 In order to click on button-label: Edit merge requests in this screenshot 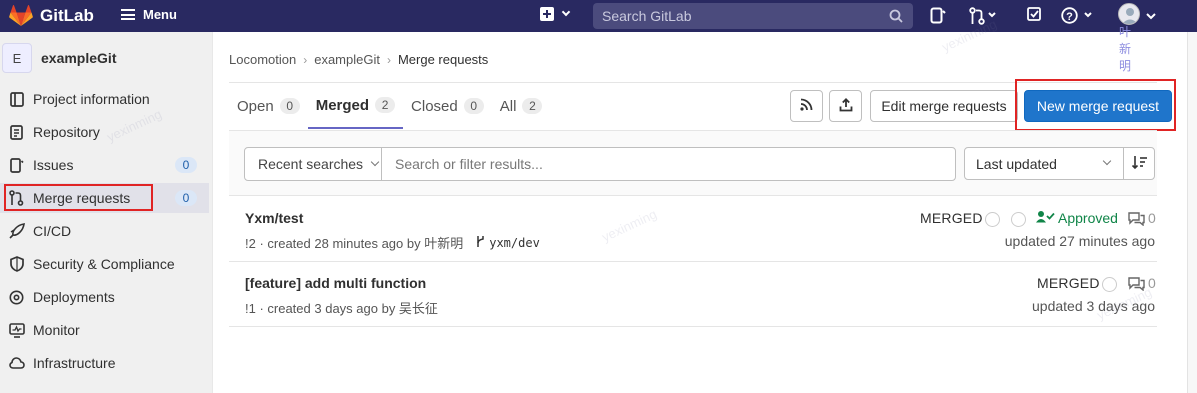, I will do `click(944, 106)`.